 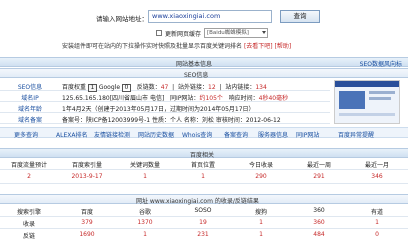 I want to click on baidu-related-title: 百度相关, so click(x=202, y=155).